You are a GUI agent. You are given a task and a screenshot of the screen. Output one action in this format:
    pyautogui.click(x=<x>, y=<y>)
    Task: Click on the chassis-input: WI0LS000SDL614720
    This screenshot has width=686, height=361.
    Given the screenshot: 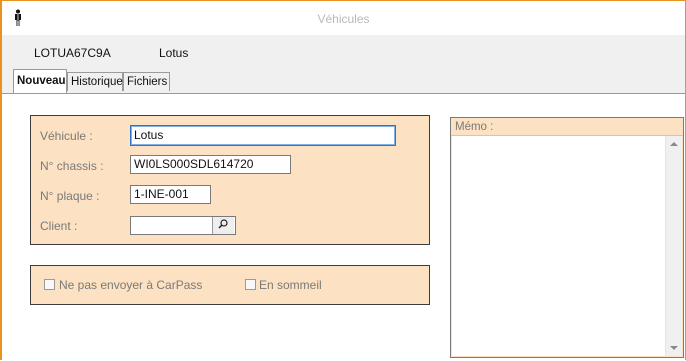 What is the action you would take?
    pyautogui.click(x=210, y=164)
    